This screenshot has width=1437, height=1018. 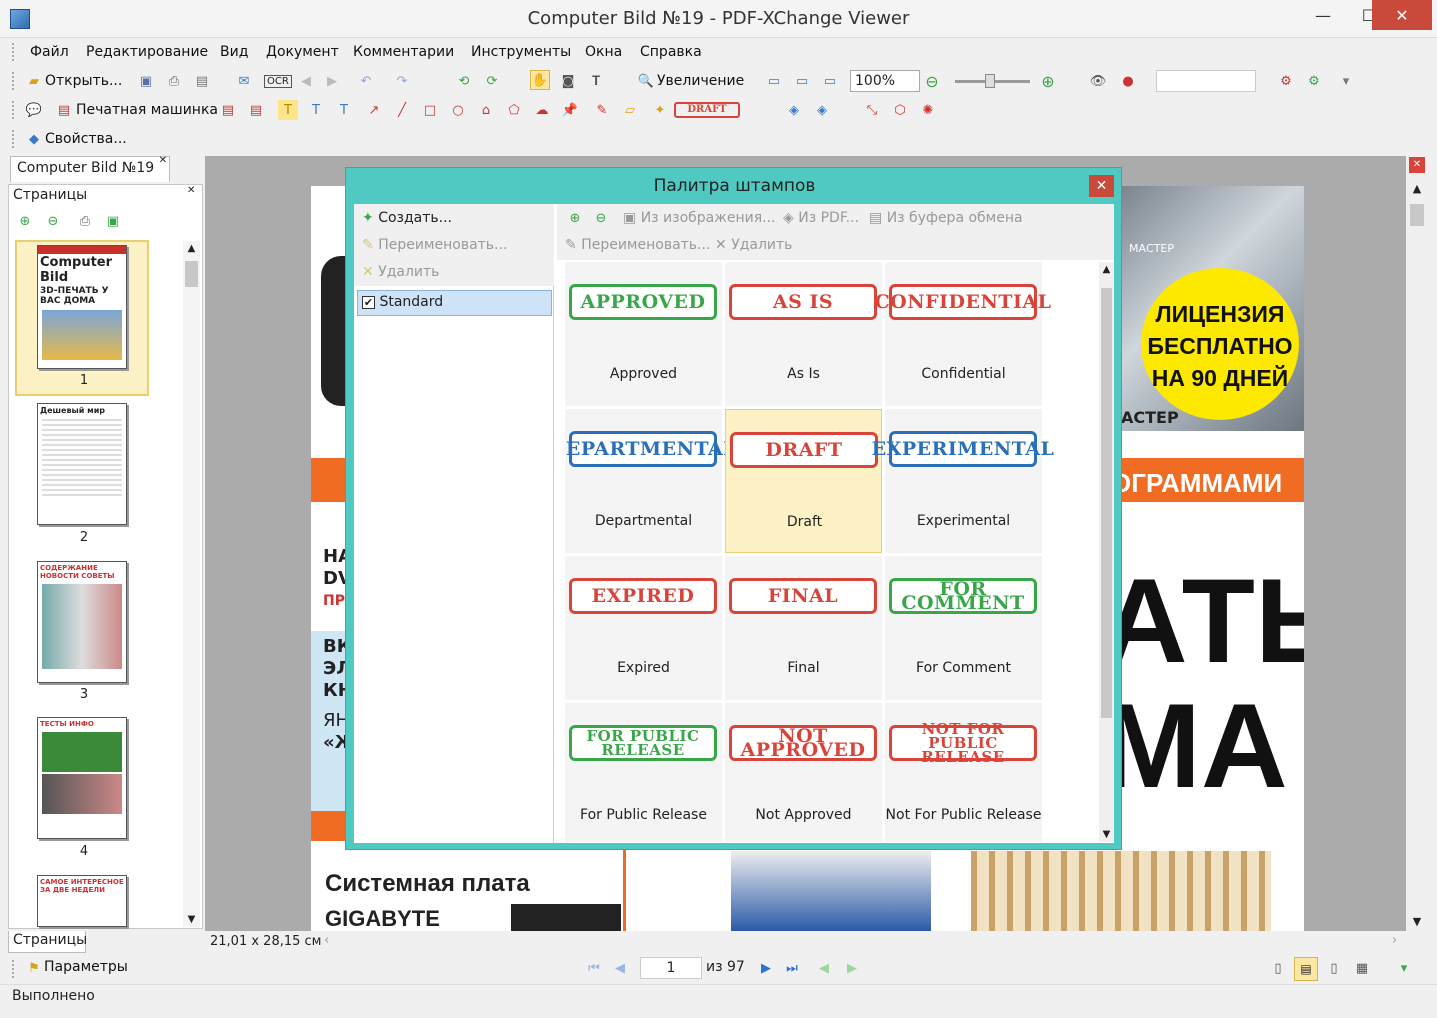 I want to click on menu-comments: Комментарии, so click(x=403, y=52).